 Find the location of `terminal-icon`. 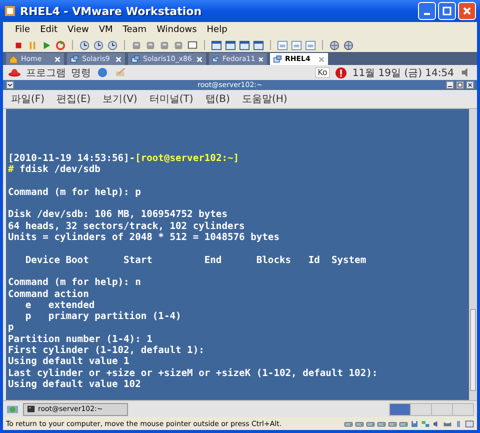

terminal-icon is located at coordinates (31, 409).